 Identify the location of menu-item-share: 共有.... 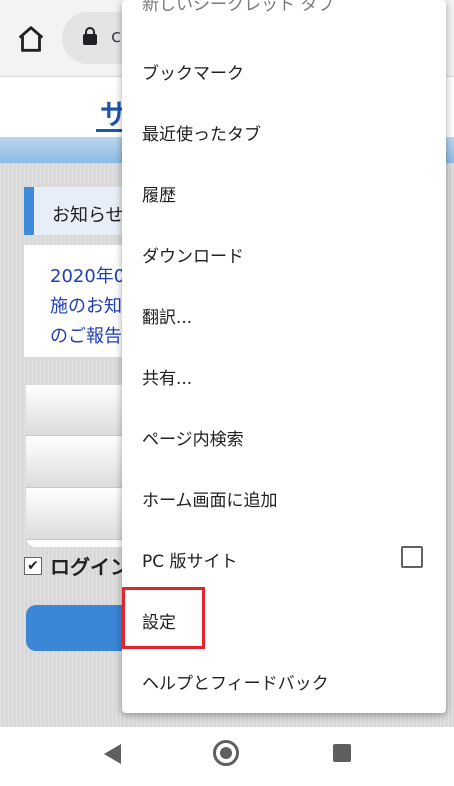
(284, 375).